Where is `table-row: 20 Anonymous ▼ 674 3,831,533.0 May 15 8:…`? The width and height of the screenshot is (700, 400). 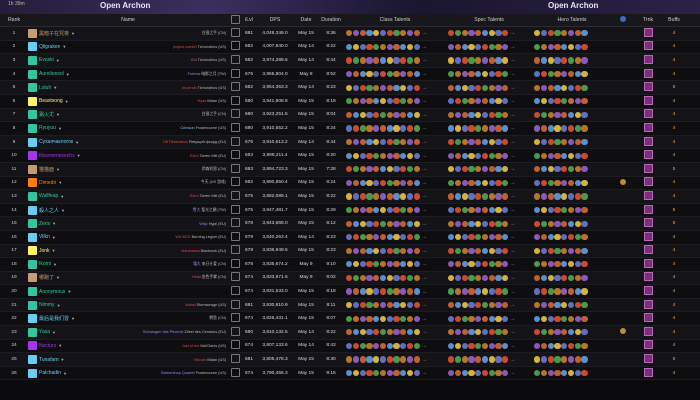 table-row: 20 Anonymous ▼ 674 3,831,533.0 May 15 8:… is located at coordinates (350, 291).